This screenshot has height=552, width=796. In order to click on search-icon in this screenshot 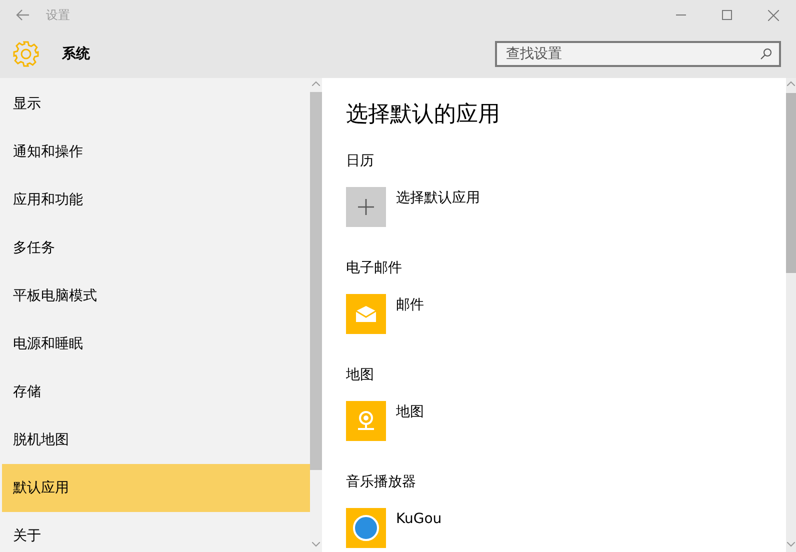, I will do `click(766, 54)`.